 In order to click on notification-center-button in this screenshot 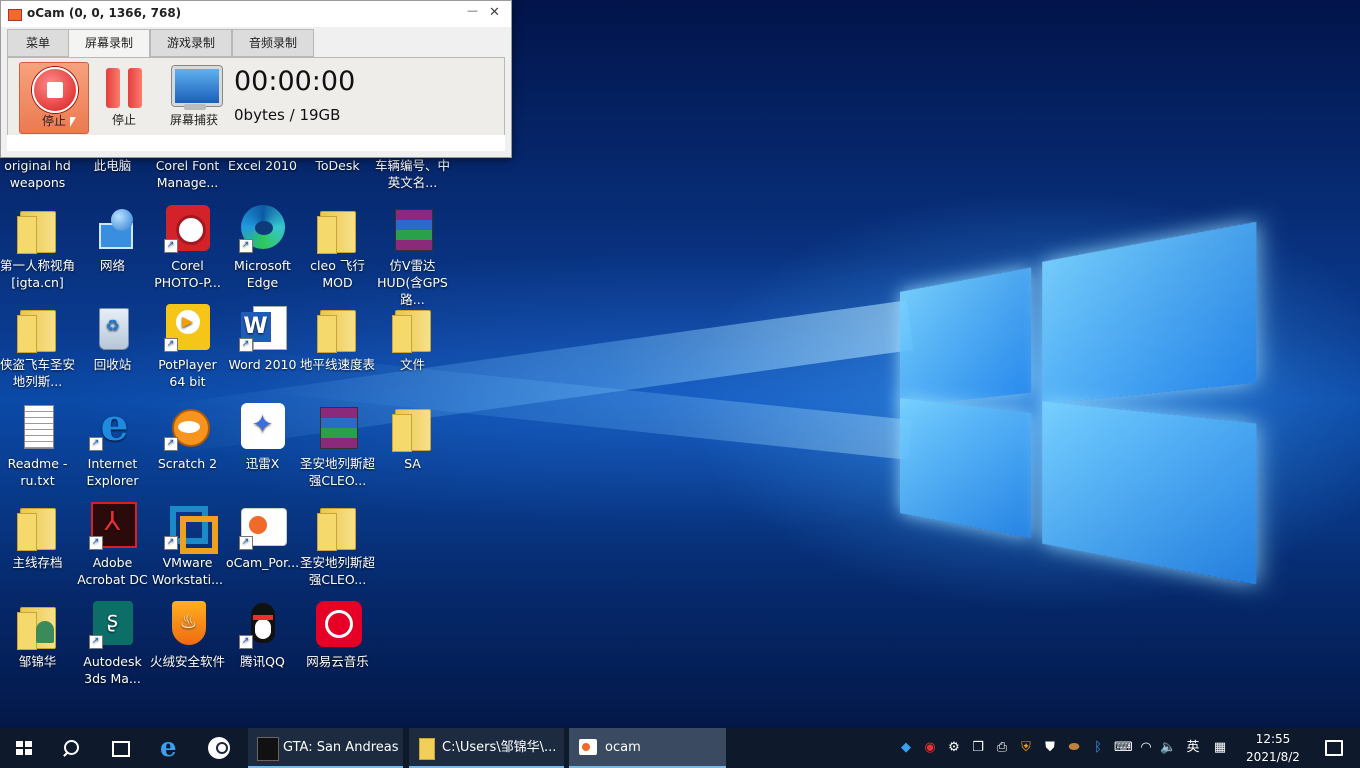, I will do `click(1333, 748)`.